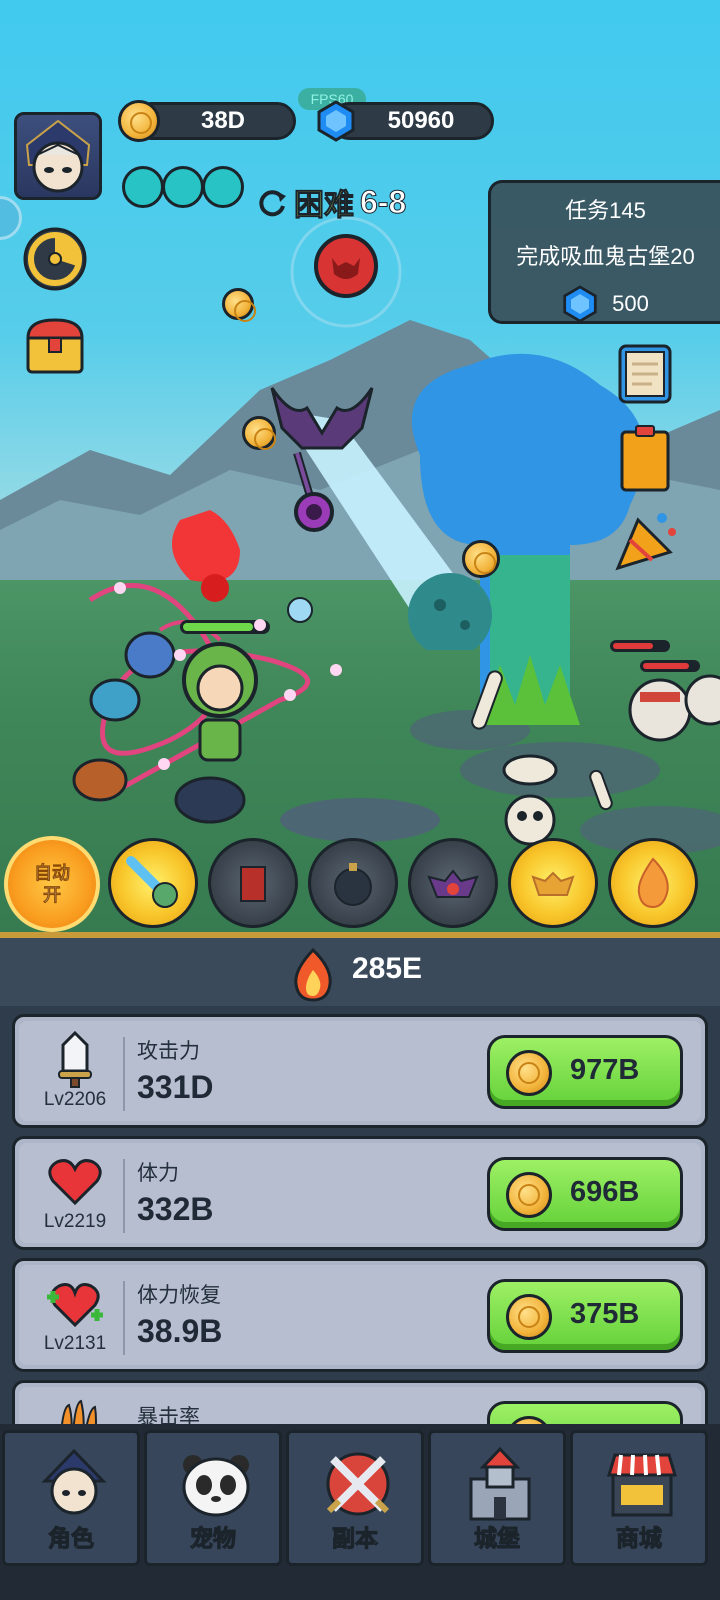  I want to click on nav-label: 角色, so click(71, 1538).